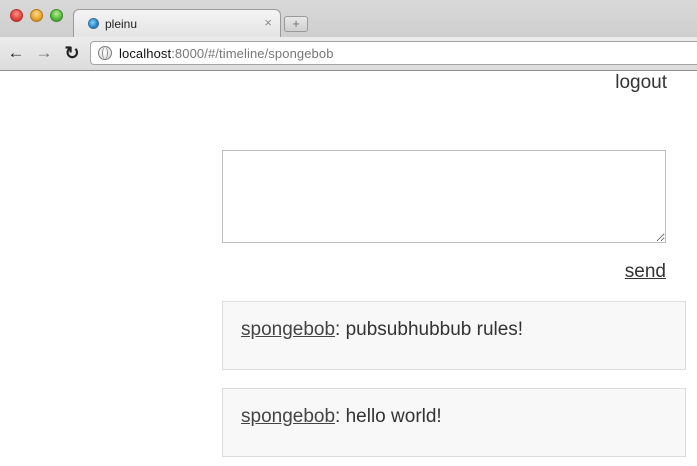 The image size is (697, 466). Describe the element at coordinates (296, 24) in the screenshot. I see `new-tab-button: +` at that location.